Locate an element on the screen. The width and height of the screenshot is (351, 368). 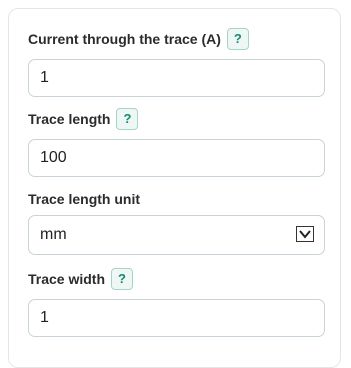
trace-length-label-row: Trace length ? is located at coordinates (176, 119).